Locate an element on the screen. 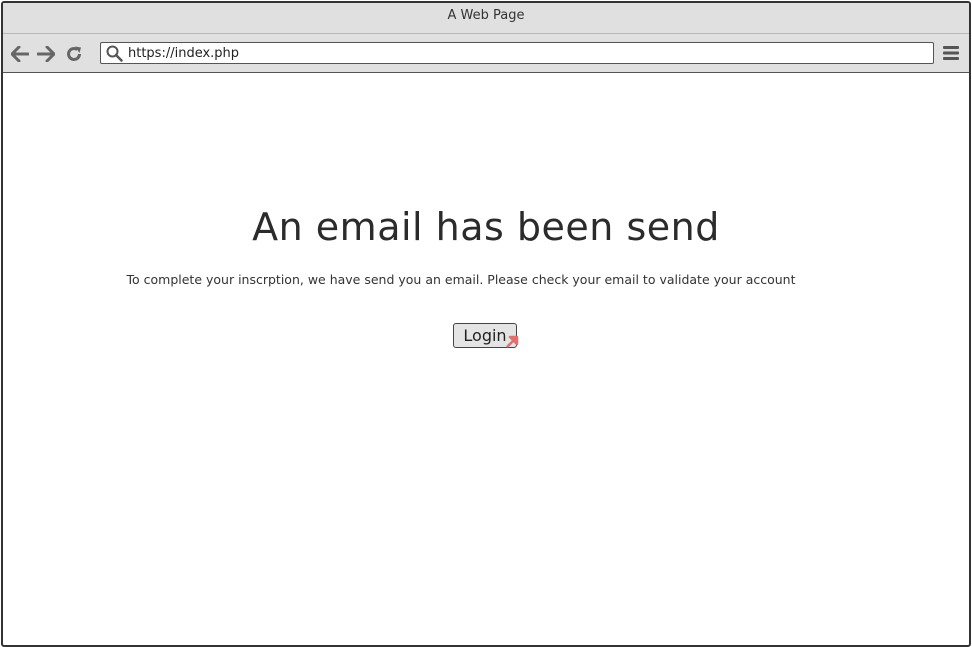 Image resolution: width=972 pixels, height=647 pixels. menu-button is located at coordinates (951, 53).